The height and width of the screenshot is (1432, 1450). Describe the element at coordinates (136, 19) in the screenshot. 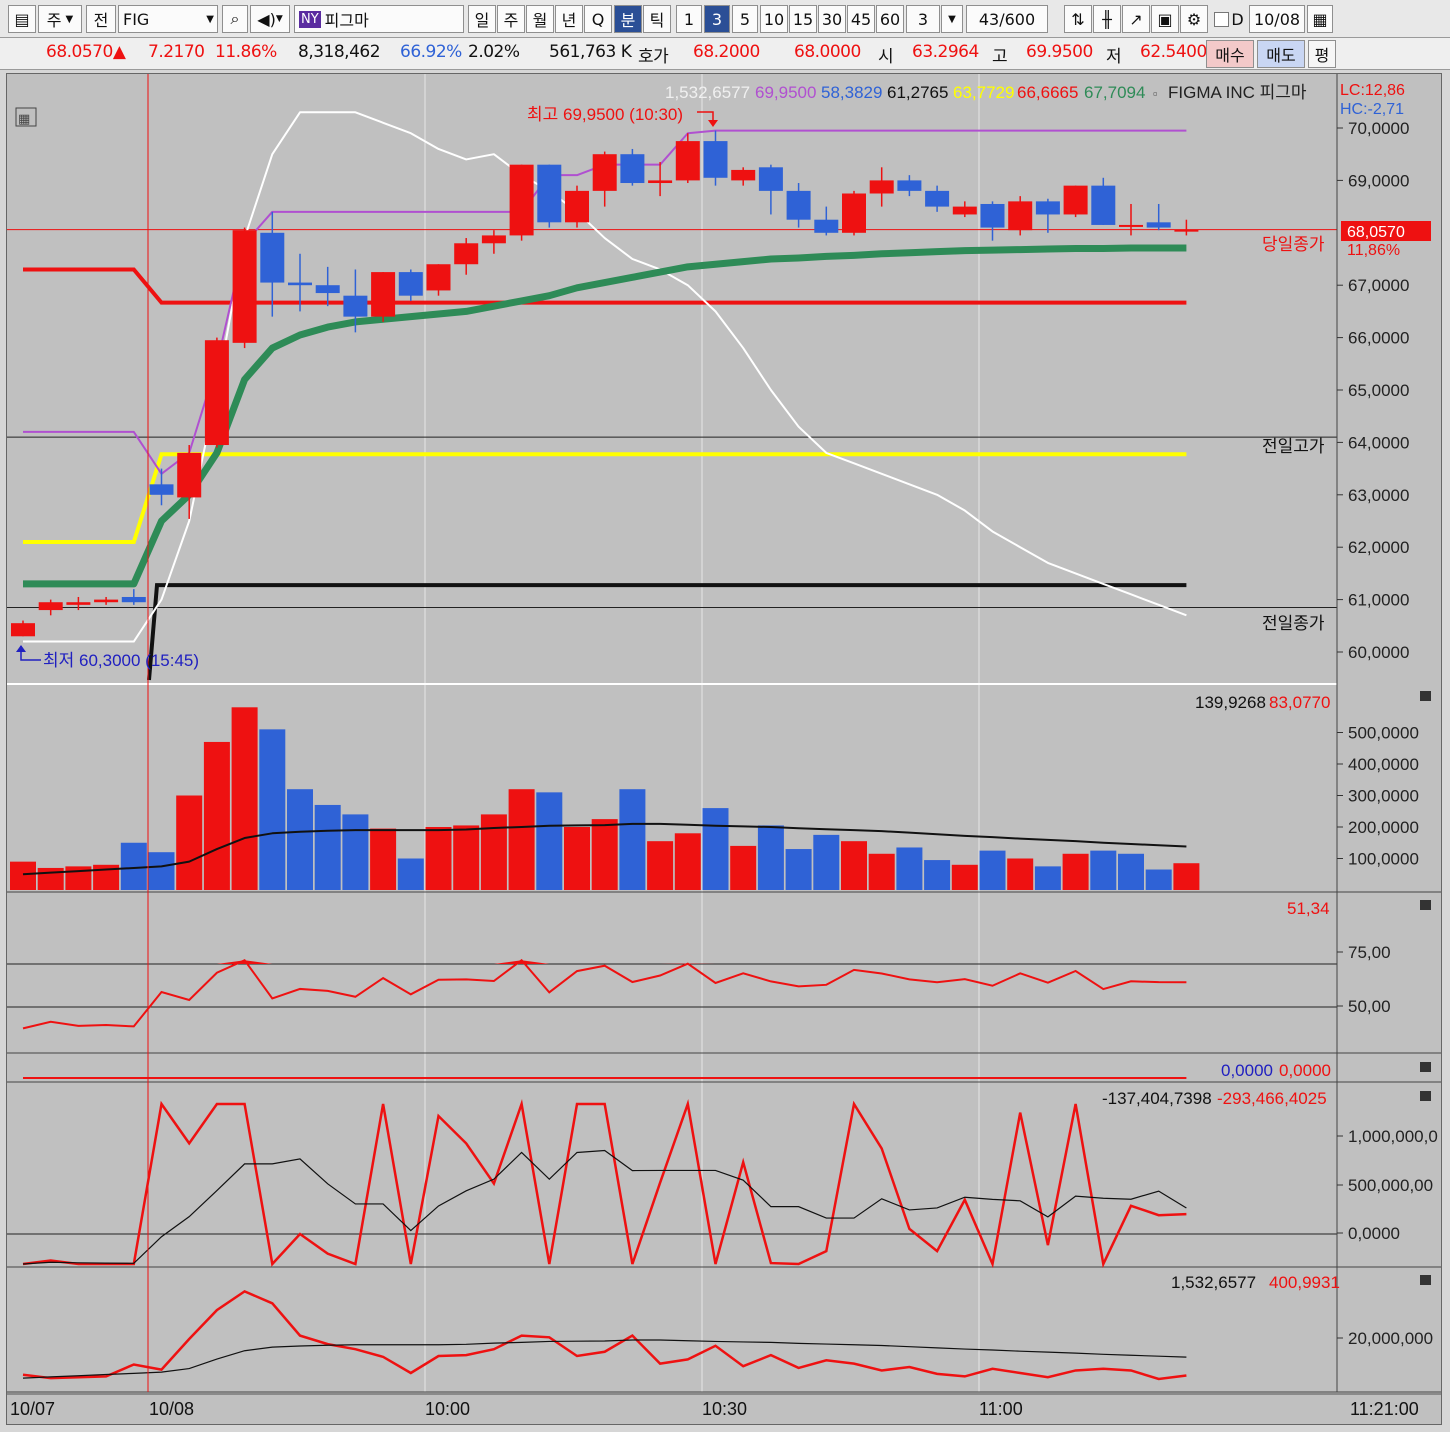

I see `symbol-code: FIG` at that location.